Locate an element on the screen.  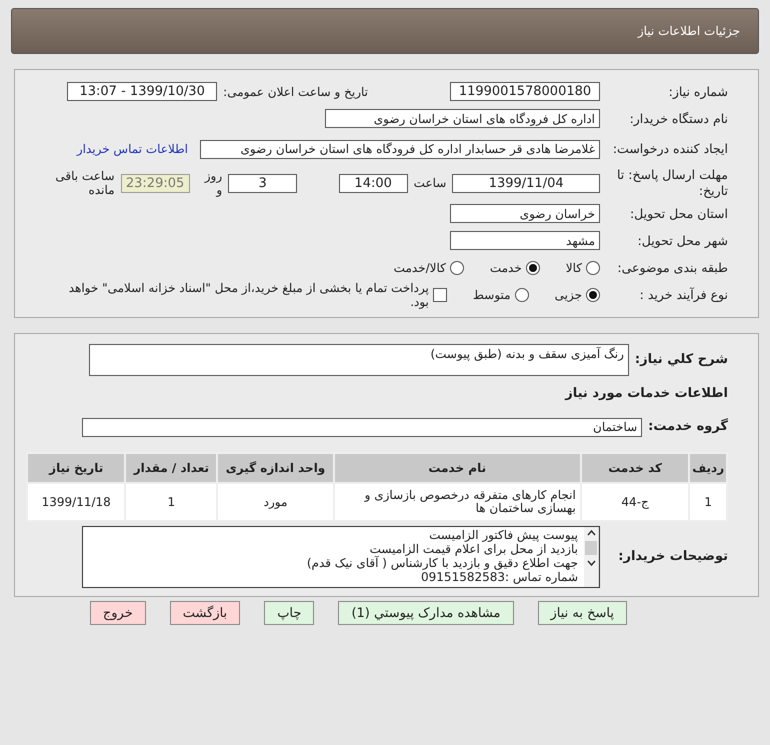
summary-field: رنگ آمیزی سقف و بدنه (طبق پیوست) is located at coordinates (358, 360).